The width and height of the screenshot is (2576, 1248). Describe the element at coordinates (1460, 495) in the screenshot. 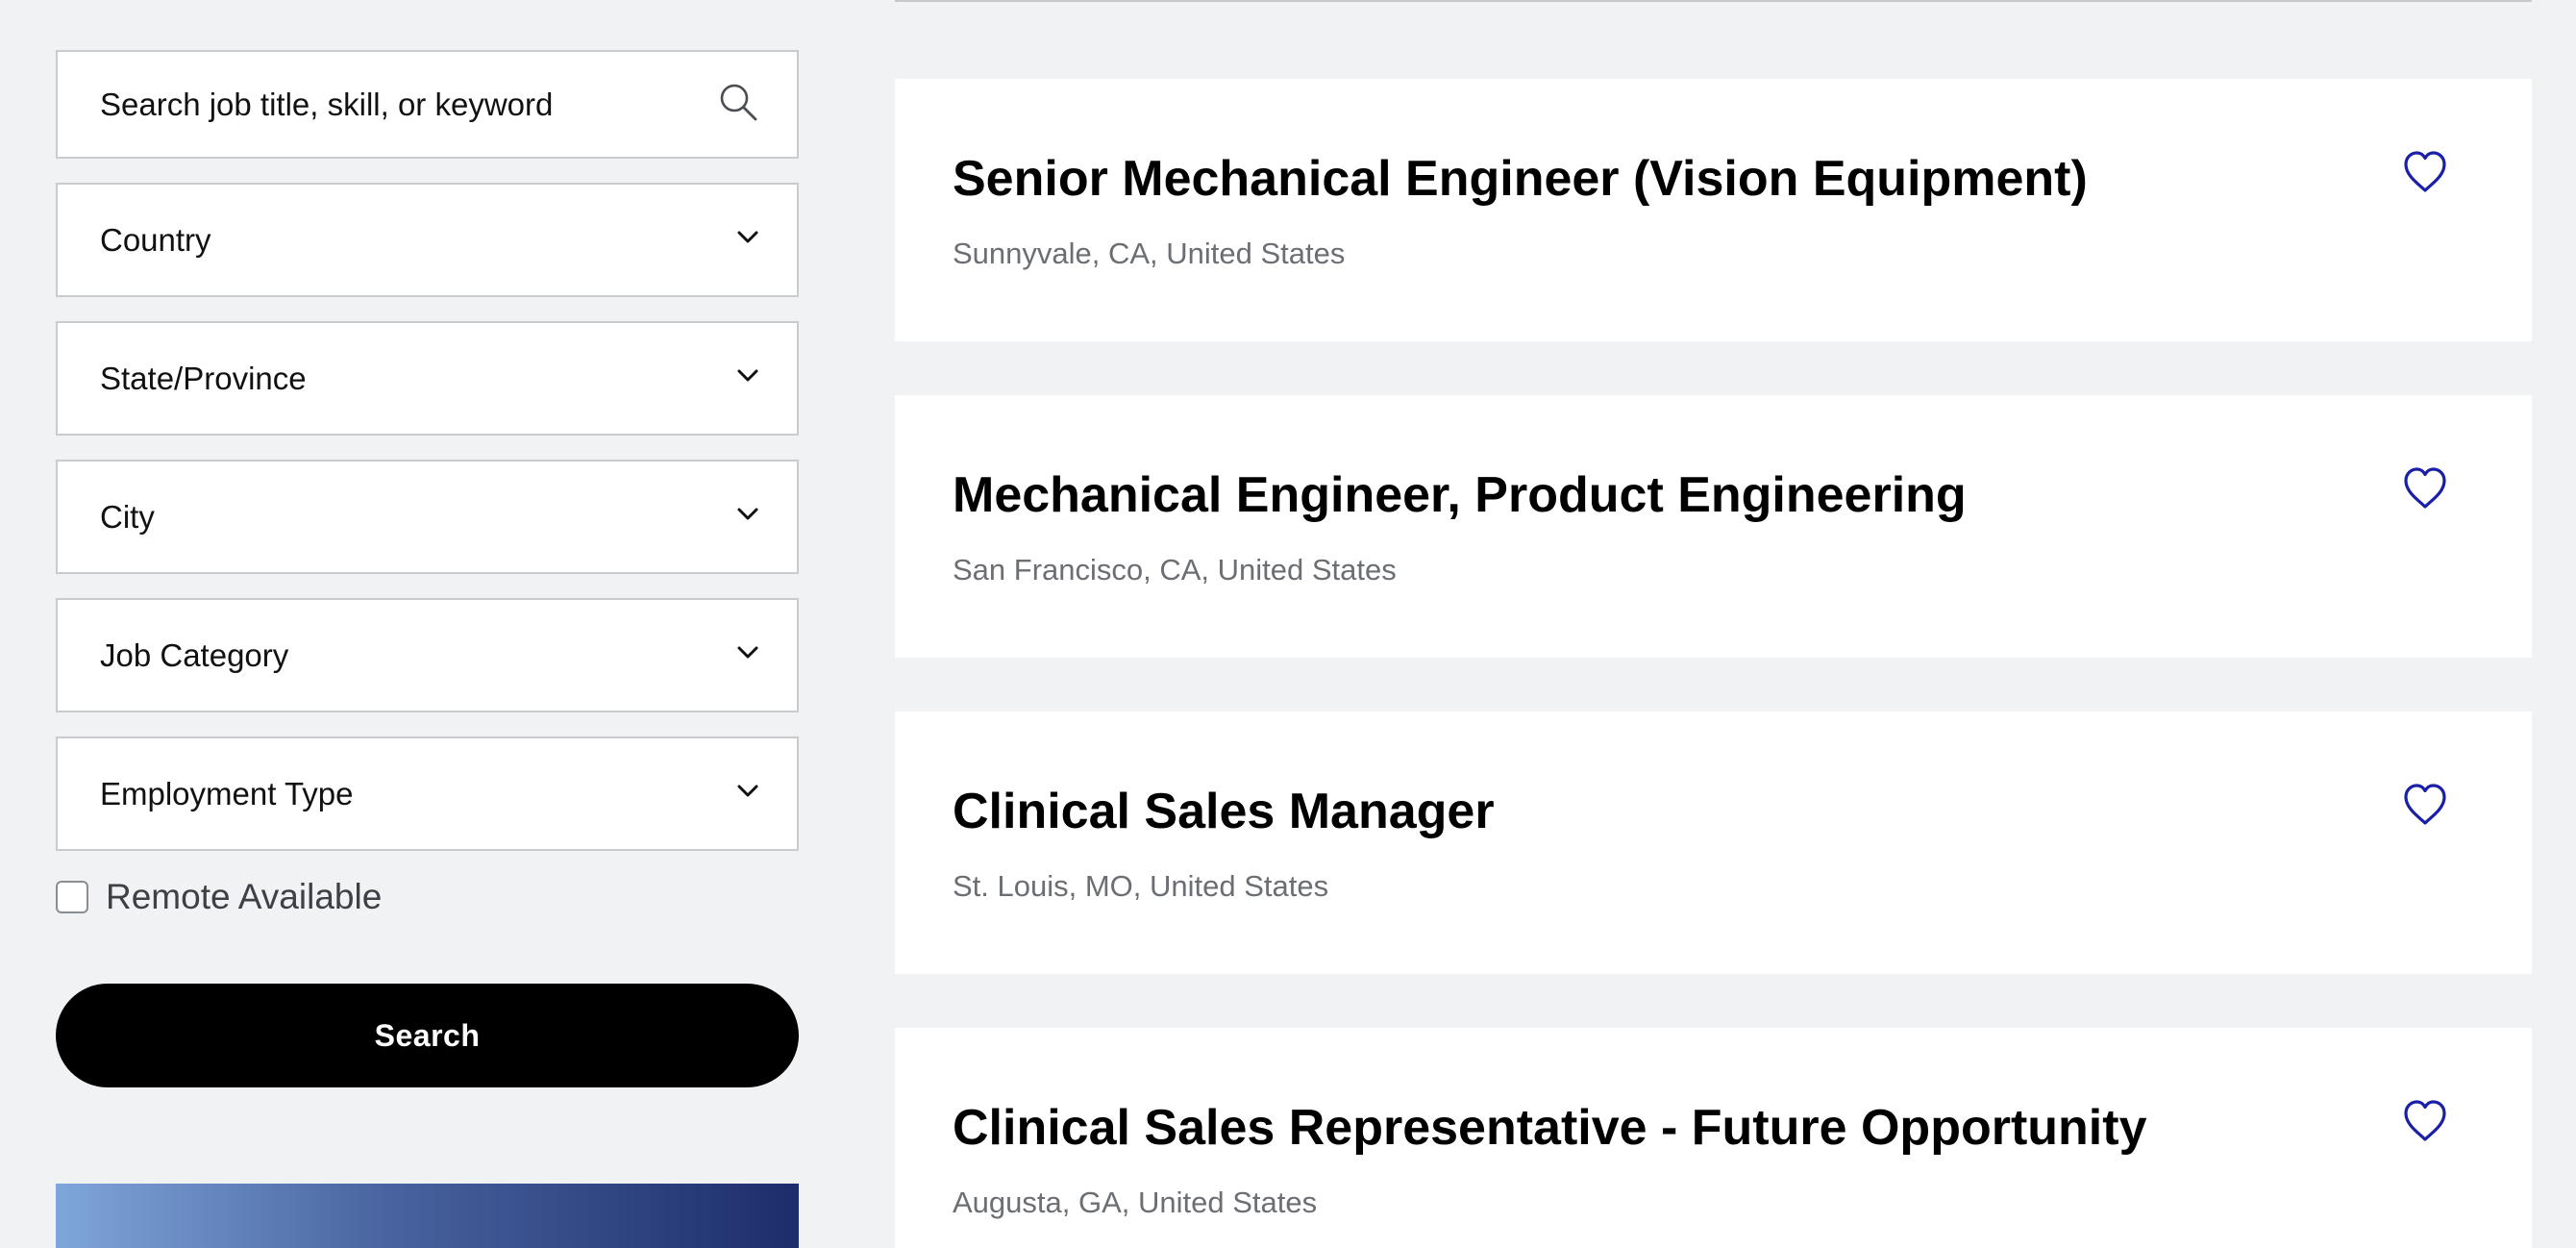

I see `job-title-link: Mechanical Engineer, Product Engineering` at that location.